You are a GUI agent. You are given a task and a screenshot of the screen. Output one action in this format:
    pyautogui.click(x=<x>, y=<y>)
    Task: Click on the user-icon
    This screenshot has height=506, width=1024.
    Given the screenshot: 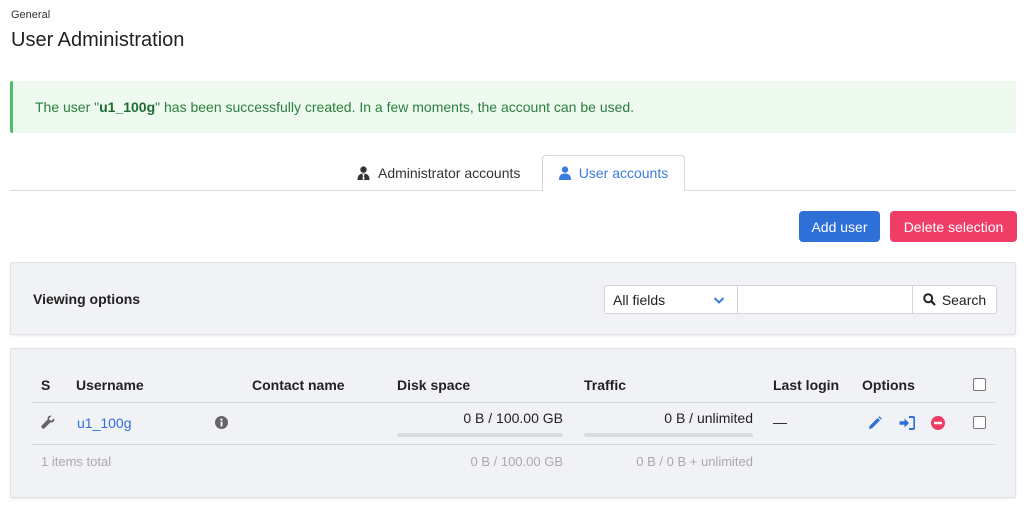 What is the action you would take?
    pyautogui.click(x=564, y=173)
    